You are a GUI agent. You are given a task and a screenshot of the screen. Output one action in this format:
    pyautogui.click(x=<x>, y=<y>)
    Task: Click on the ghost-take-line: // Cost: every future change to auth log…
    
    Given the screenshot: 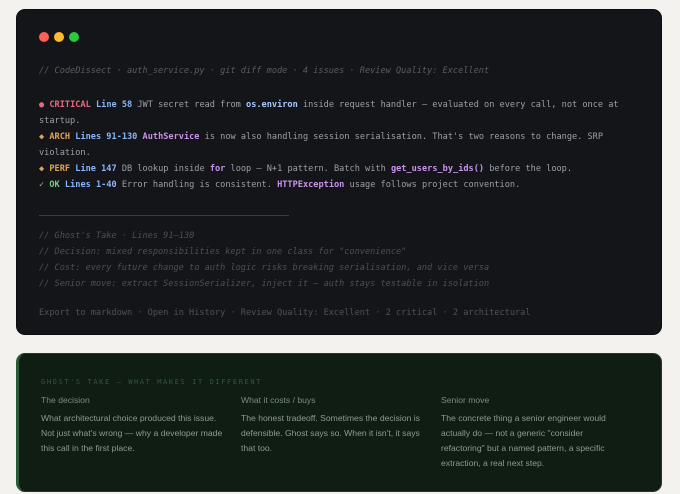 What is the action you would take?
    pyautogui.click(x=264, y=268)
    